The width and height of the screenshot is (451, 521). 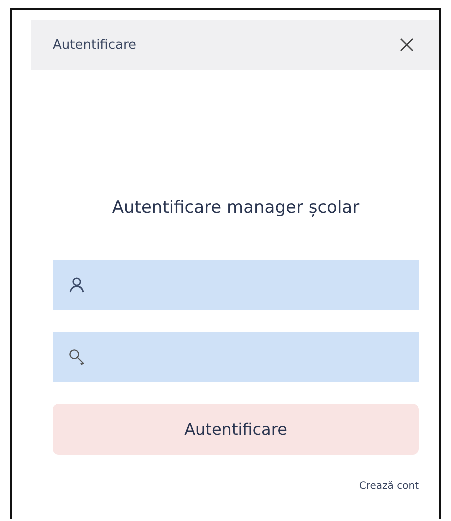 I want to click on key-icon, so click(x=77, y=357).